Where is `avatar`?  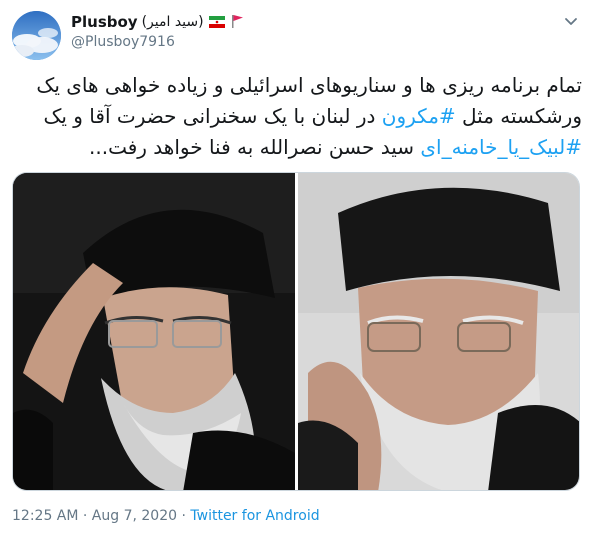
avatar is located at coordinates (36, 35).